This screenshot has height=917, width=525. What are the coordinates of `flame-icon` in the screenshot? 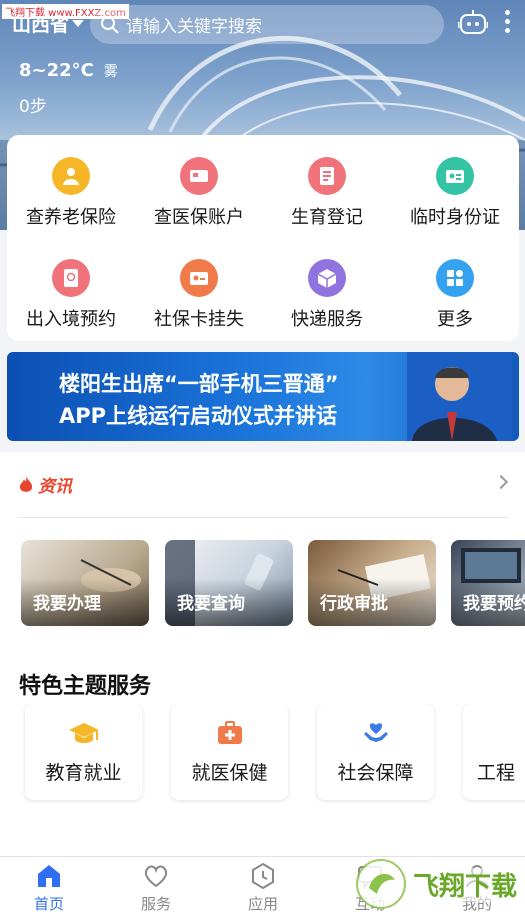 It's located at (26, 483).